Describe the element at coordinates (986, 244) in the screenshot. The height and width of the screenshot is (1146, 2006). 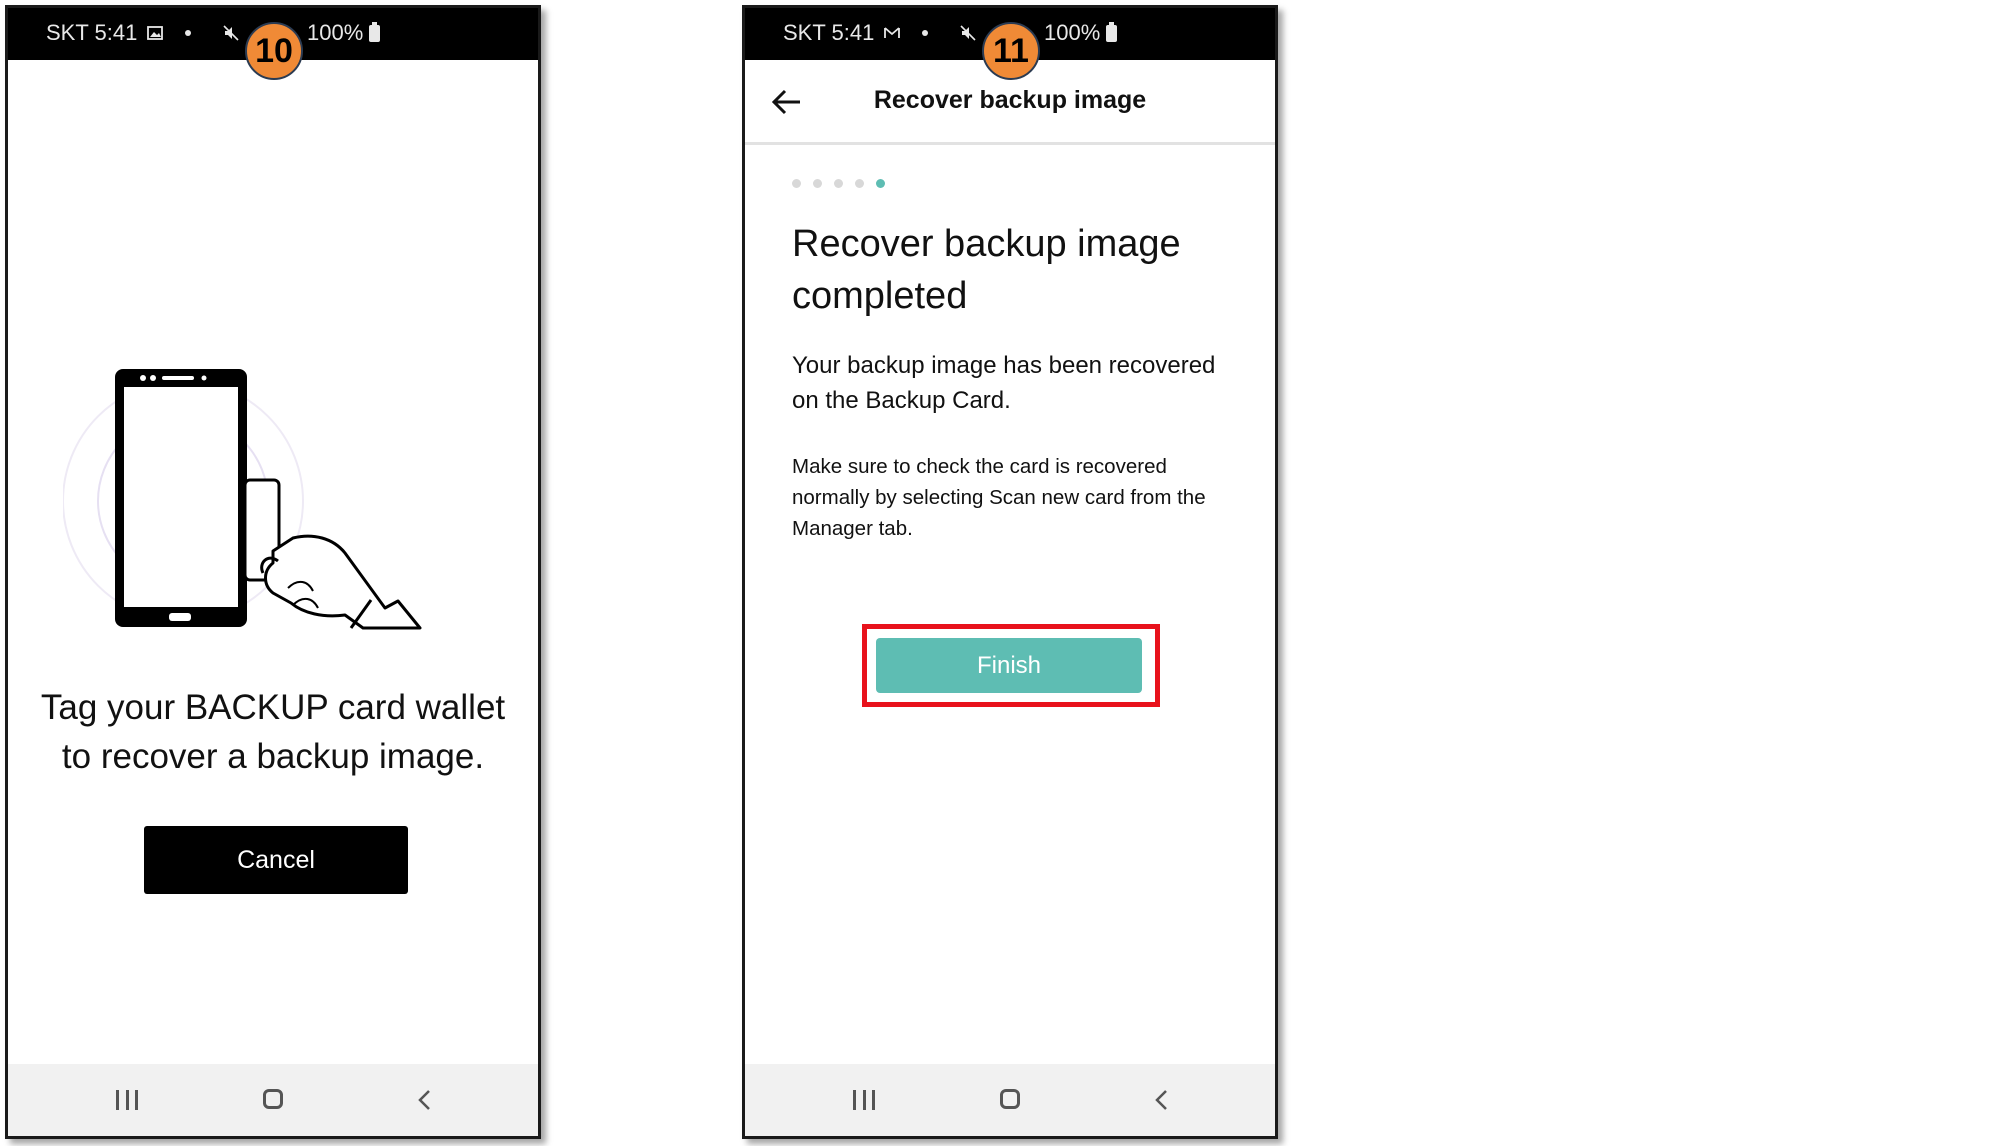
I see `result-title-line1: Recover backup image` at that location.